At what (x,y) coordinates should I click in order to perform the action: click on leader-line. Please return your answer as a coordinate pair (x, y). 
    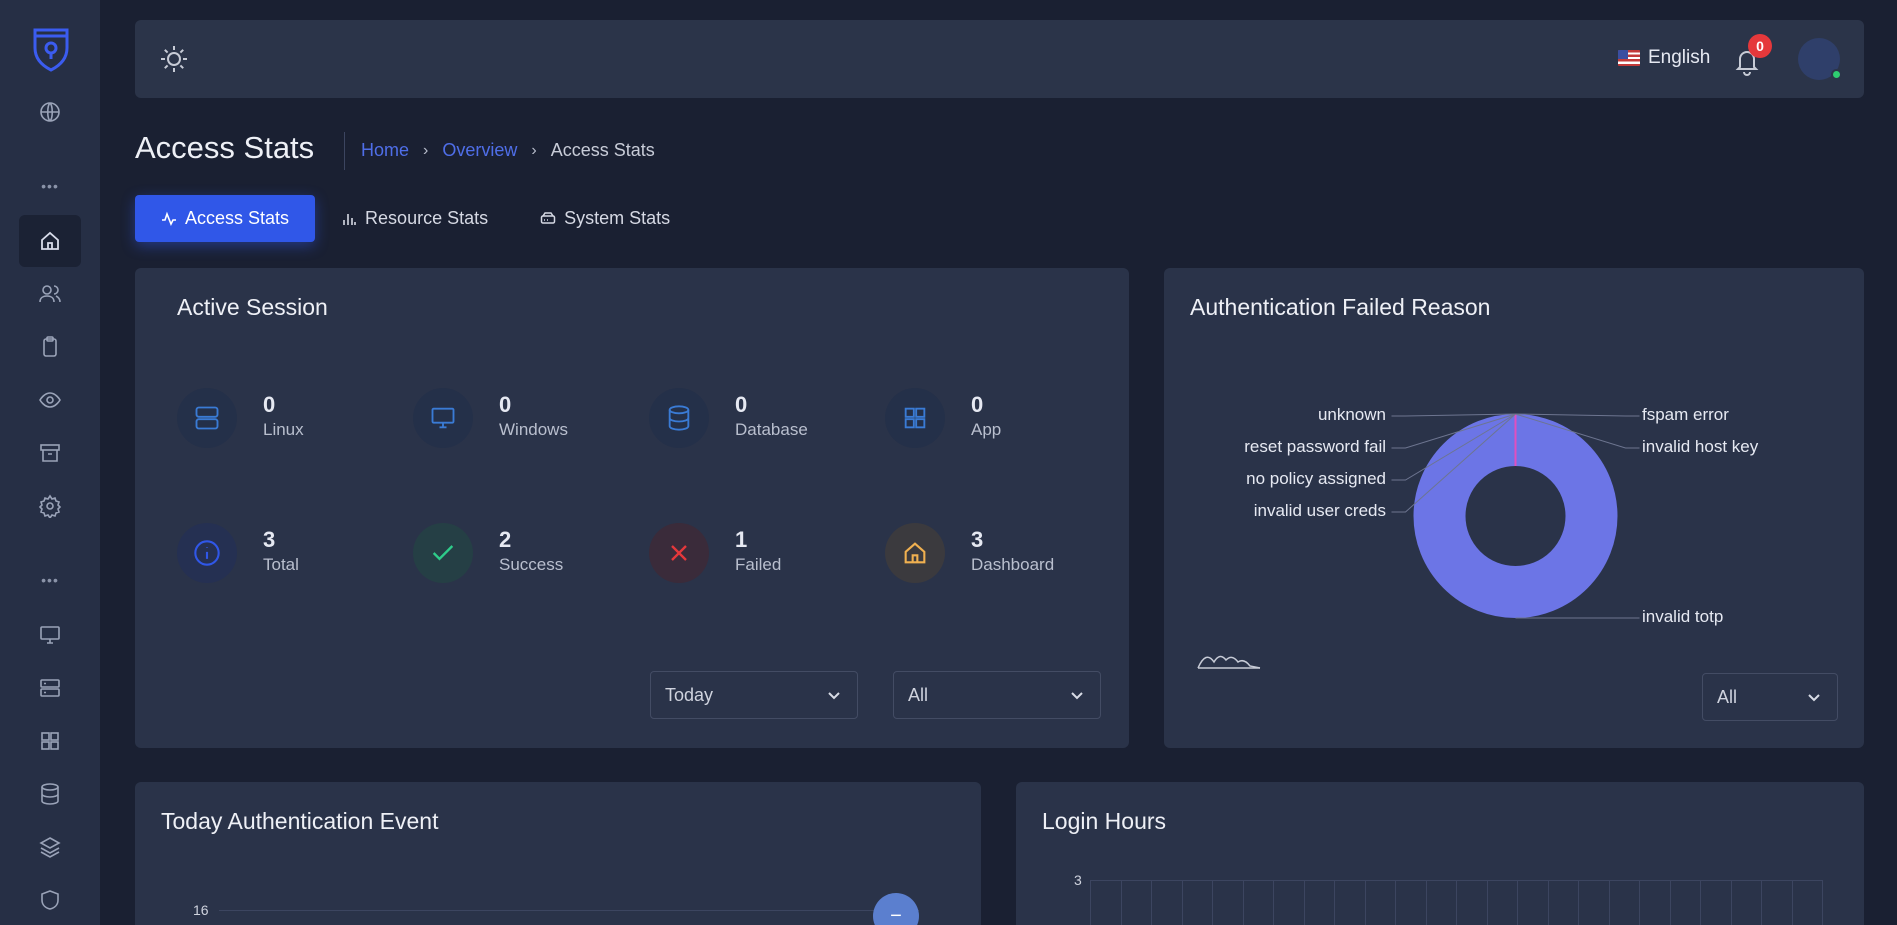
    Looking at the image, I should click on (1453, 415).